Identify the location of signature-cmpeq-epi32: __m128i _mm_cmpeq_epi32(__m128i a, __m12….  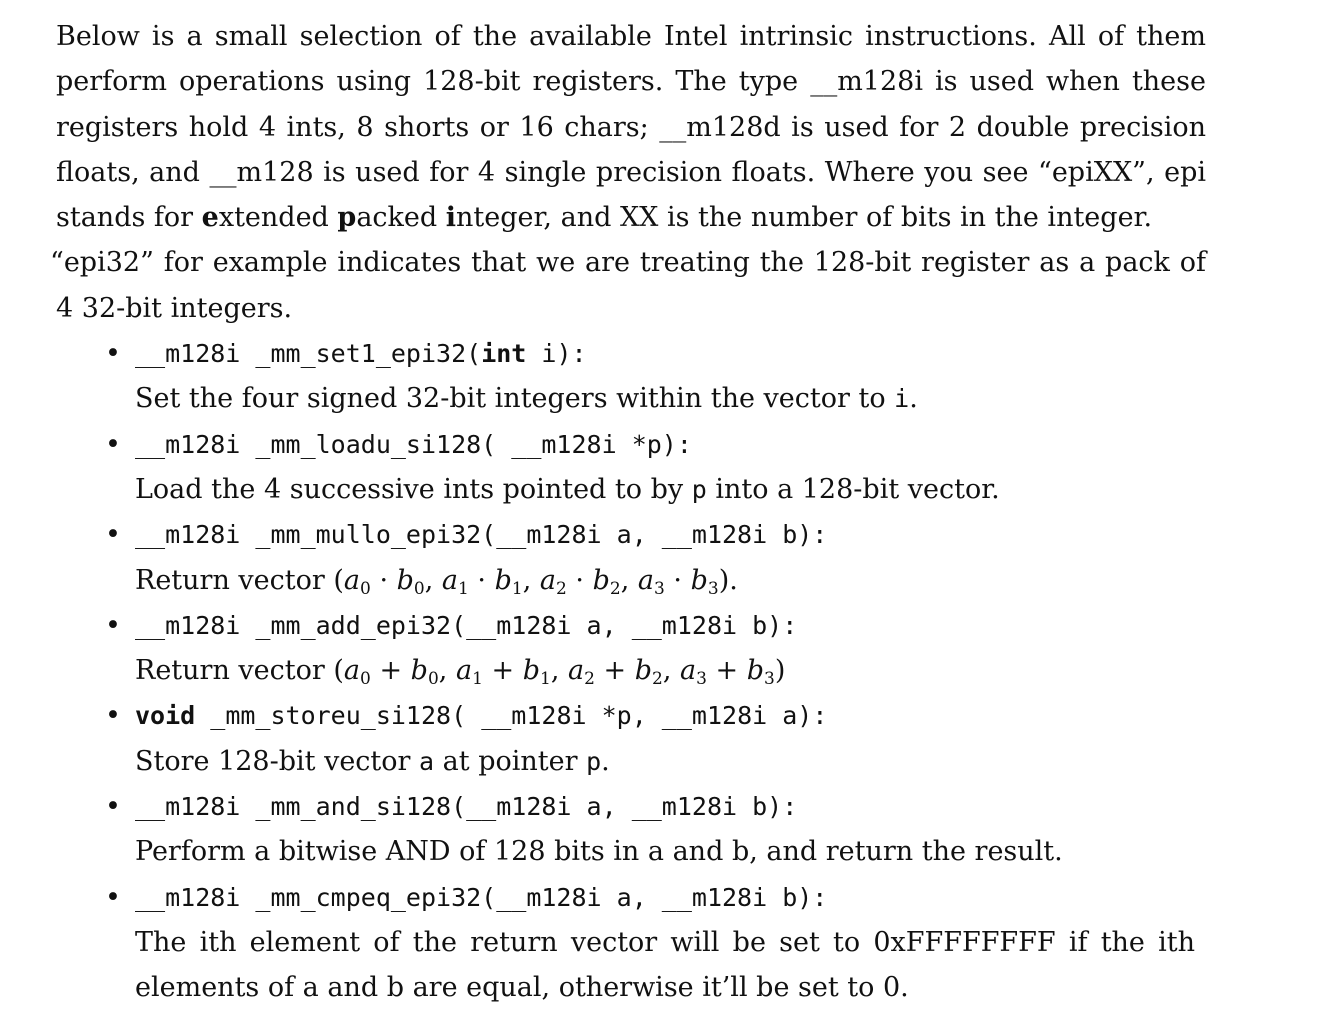
(481, 897).